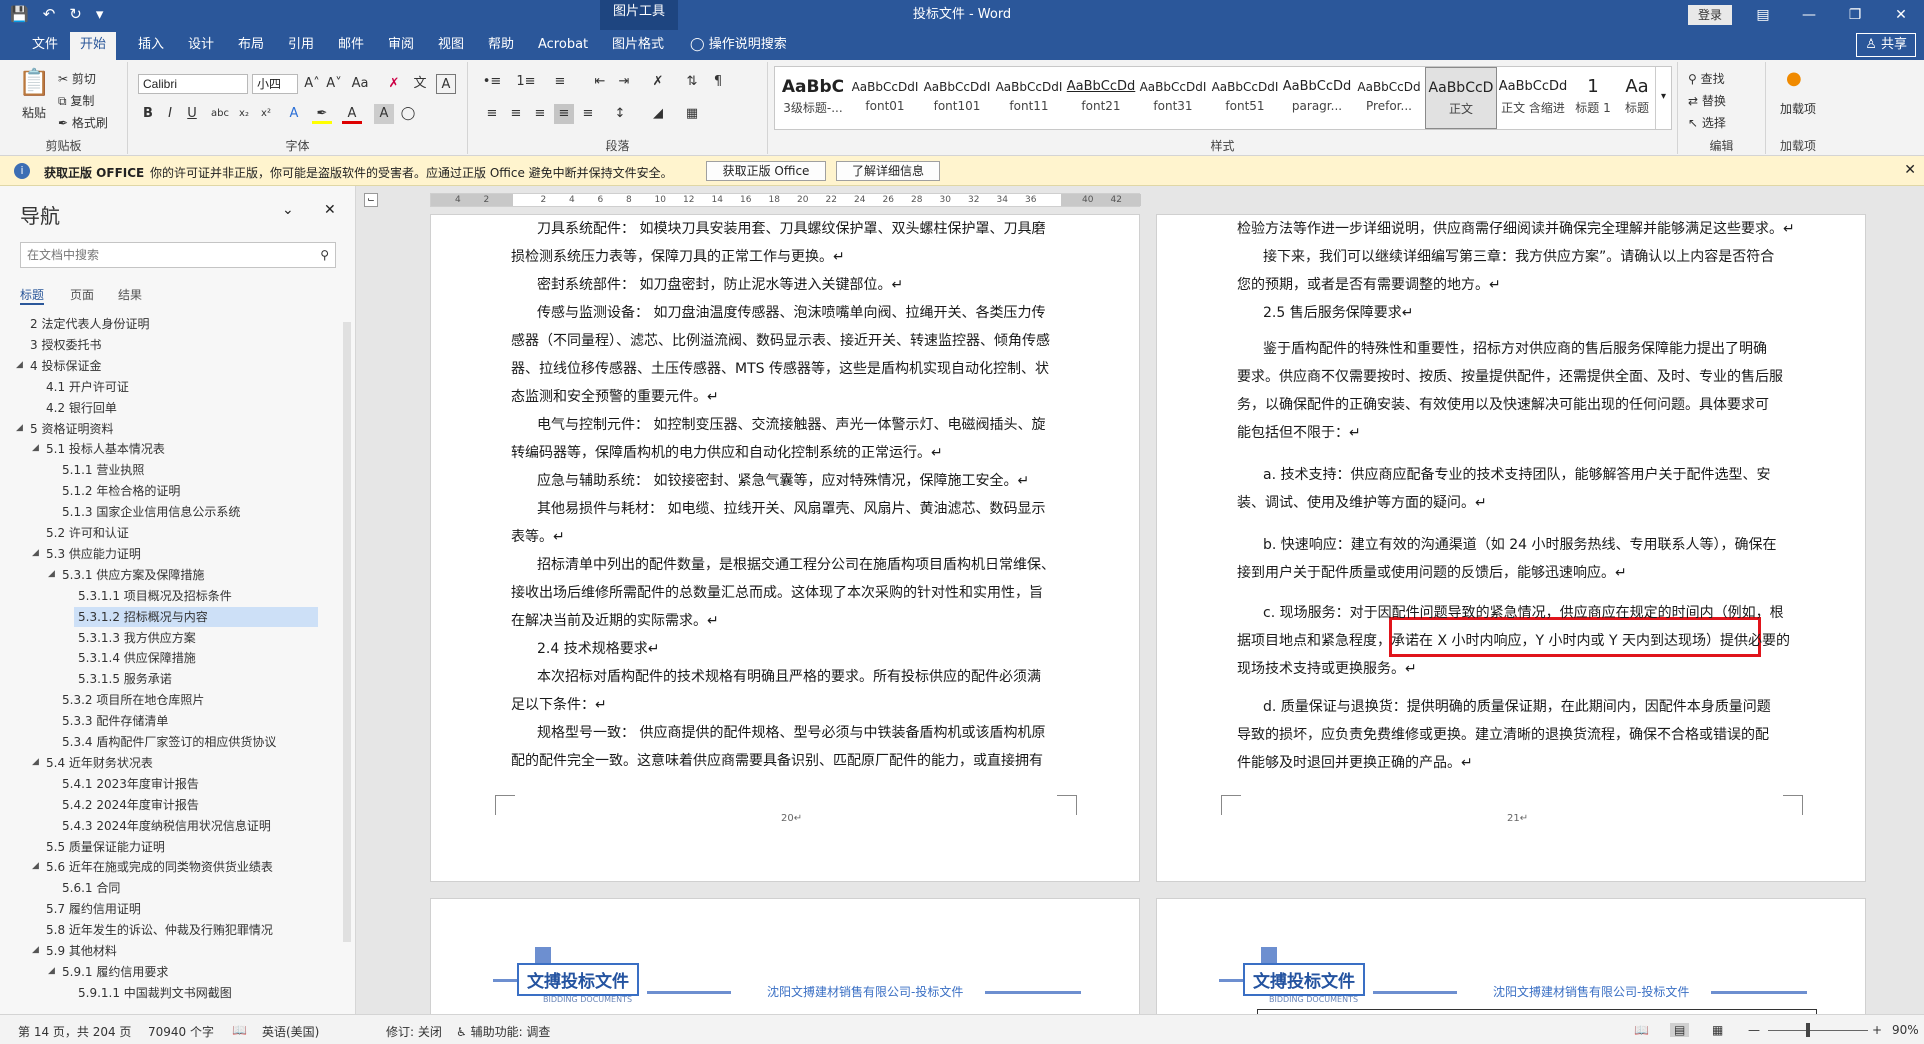 Image resolution: width=1924 pixels, height=1044 pixels. What do you see at coordinates (1706, 78) in the screenshot?
I see `find-button: ⚲ 查找` at bounding box center [1706, 78].